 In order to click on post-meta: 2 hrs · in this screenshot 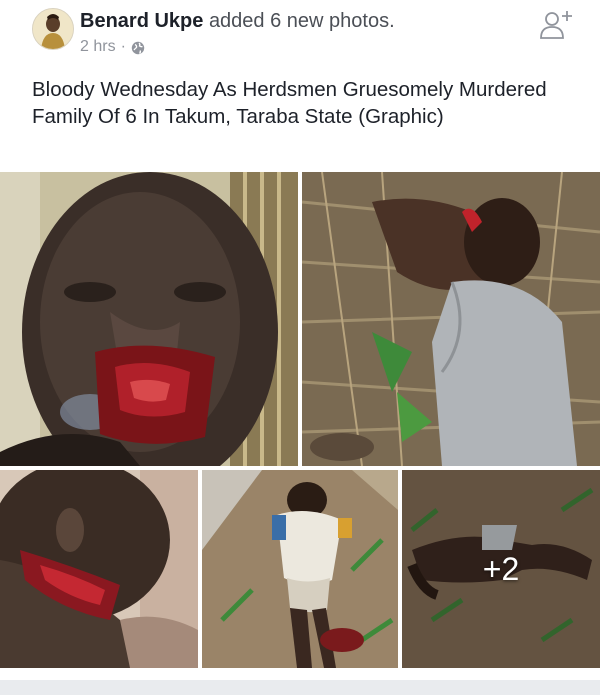, I will do `click(112, 47)`.